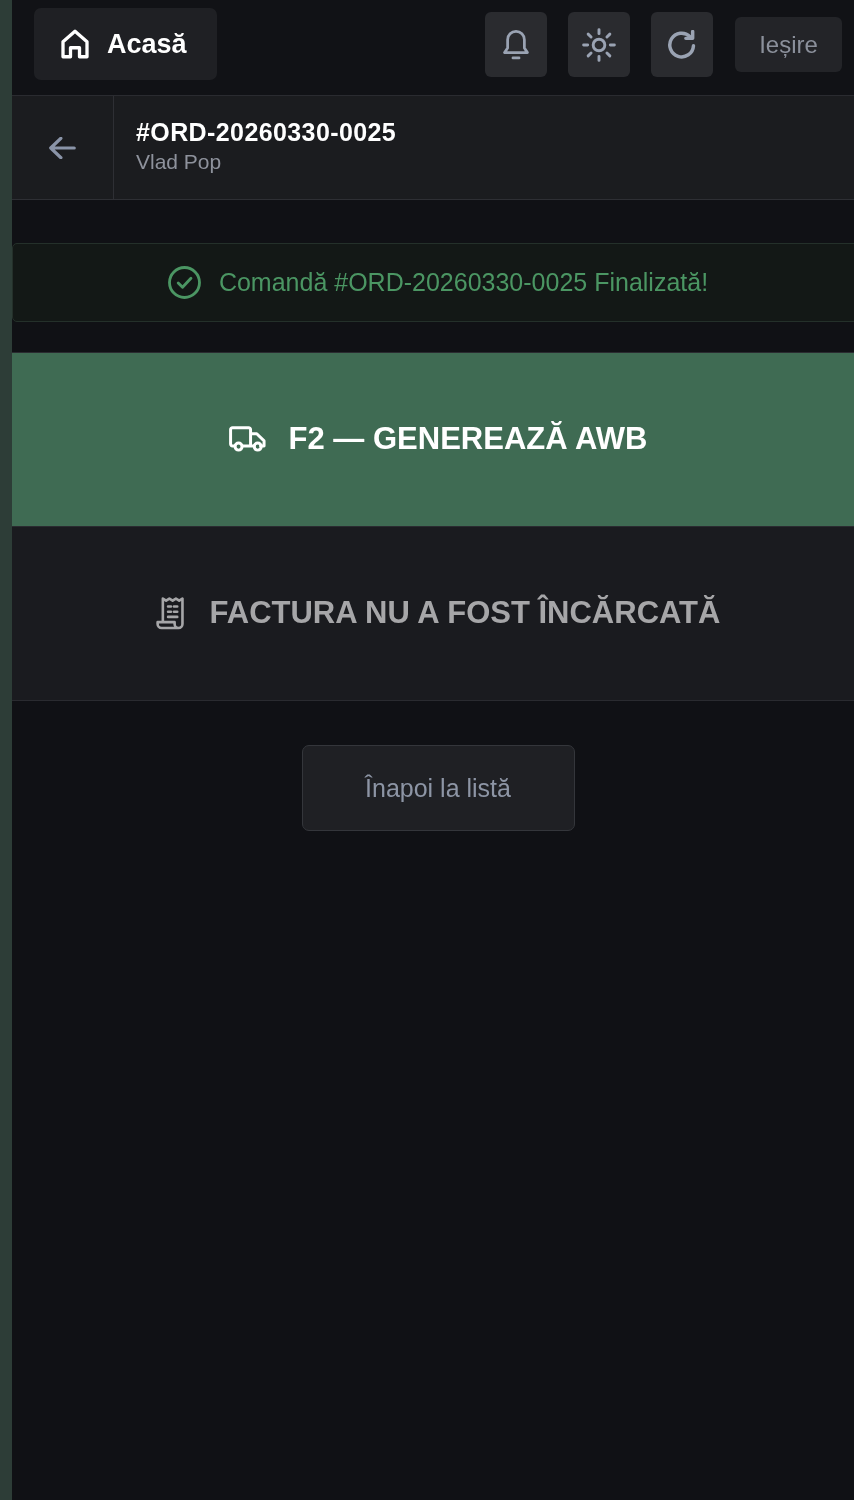  I want to click on success-message: Comandă #ORD-20260330-0025 Finalizată!, so click(463, 282).